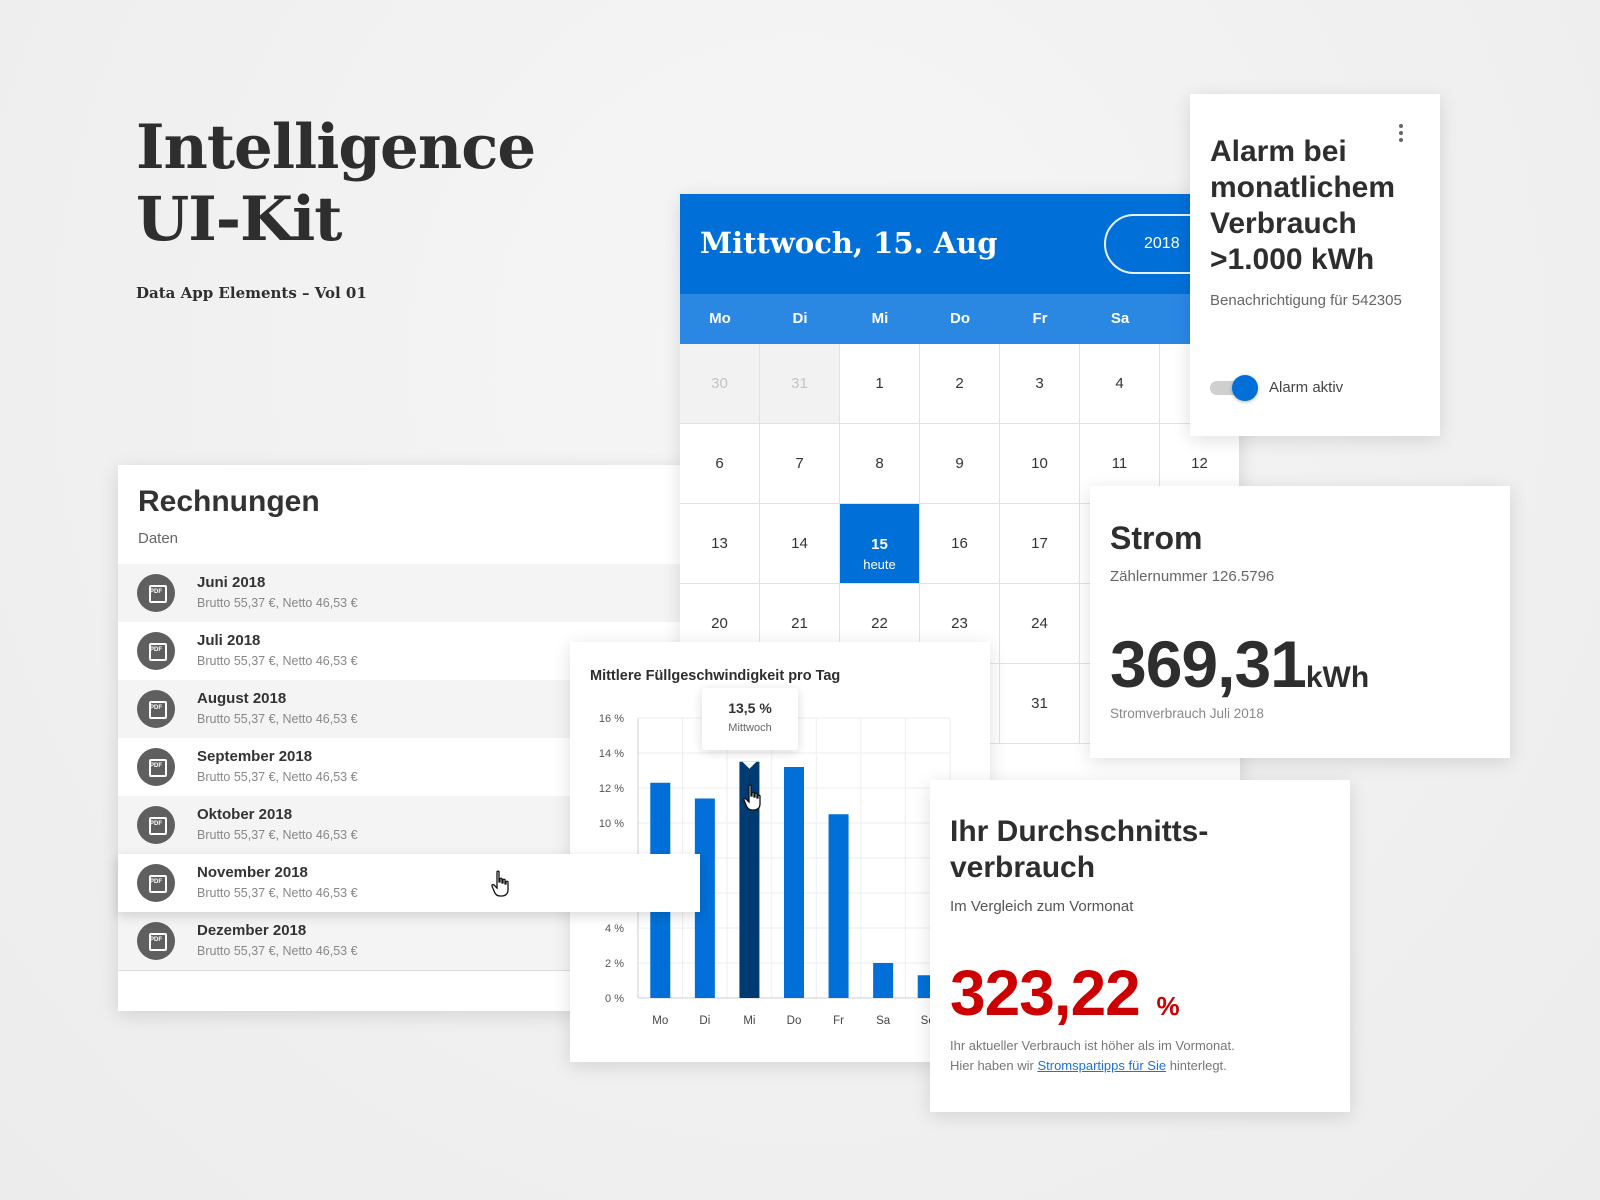 The width and height of the screenshot is (1600, 1200). I want to click on average-subtitle: Im Vergleich zum Vormonat, so click(1042, 906).